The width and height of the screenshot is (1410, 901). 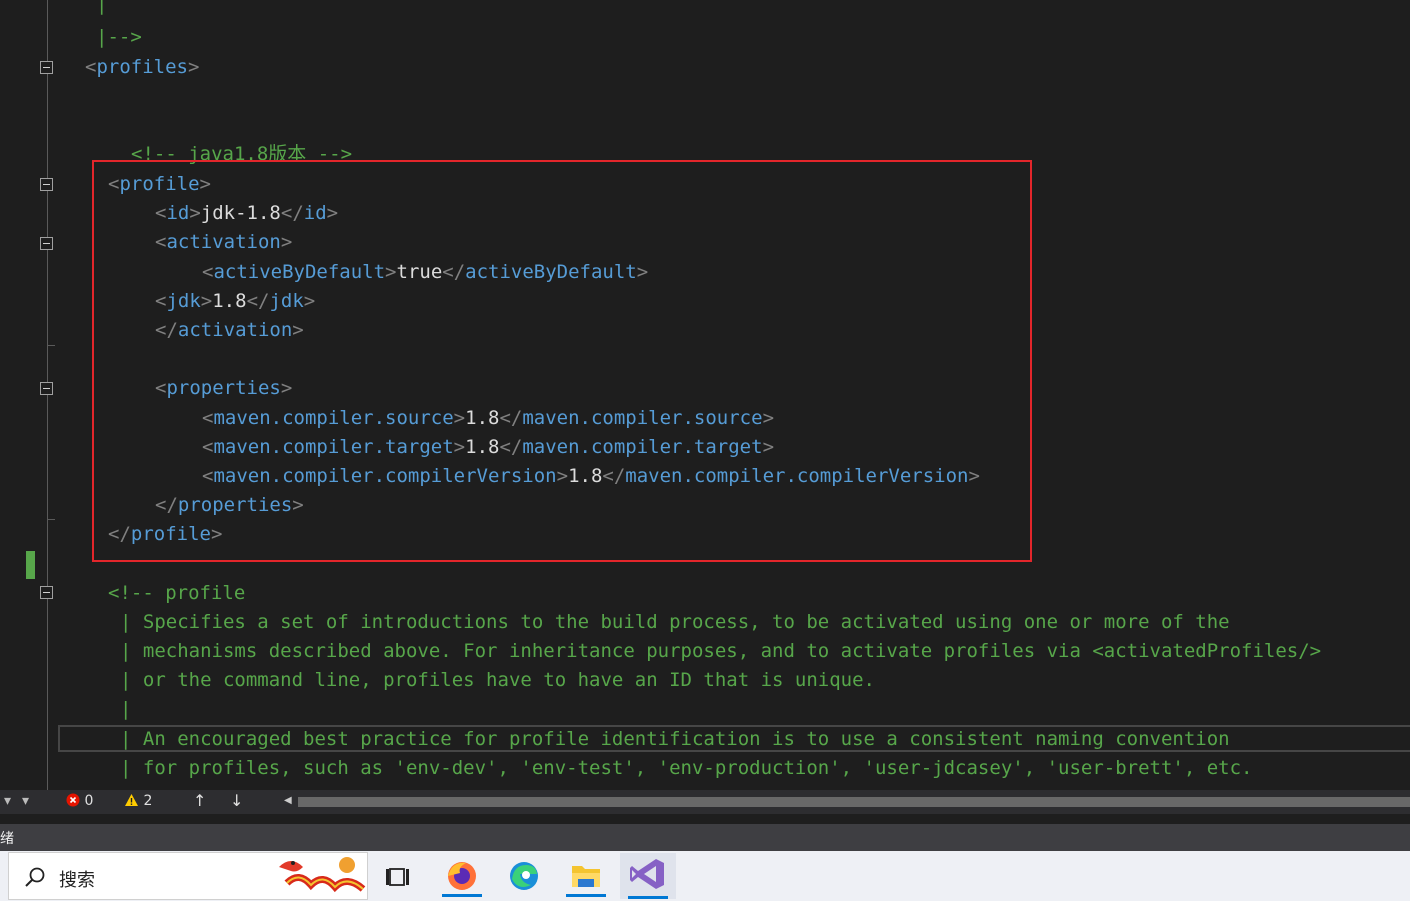 I want to click on fold-toggle-properties, so click(x=46, y=388).